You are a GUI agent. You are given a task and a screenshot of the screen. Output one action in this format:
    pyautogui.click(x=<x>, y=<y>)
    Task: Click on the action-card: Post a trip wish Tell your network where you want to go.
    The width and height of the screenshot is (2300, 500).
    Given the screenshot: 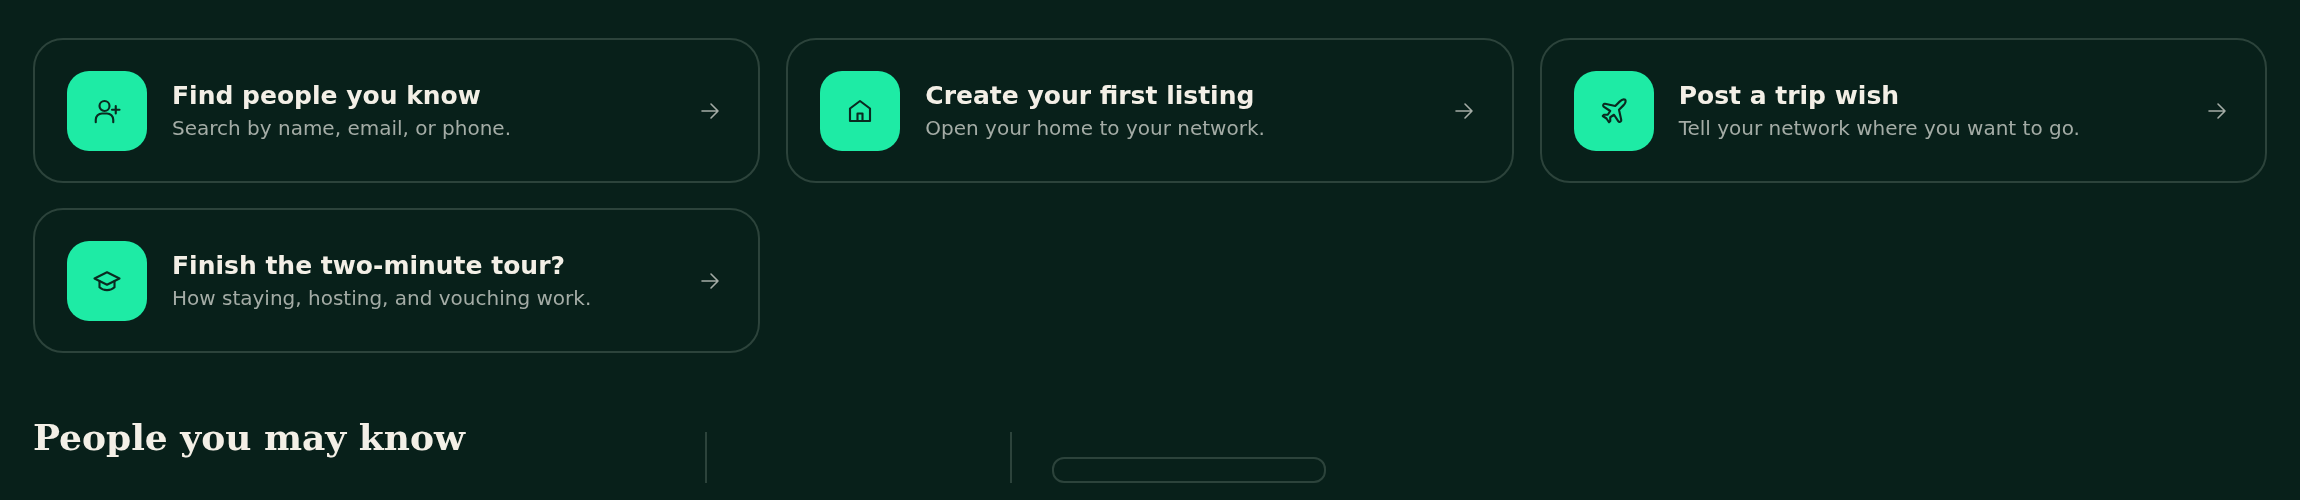 What is the action you would take?
    pyautogui.click(x=1903, y=110)
    